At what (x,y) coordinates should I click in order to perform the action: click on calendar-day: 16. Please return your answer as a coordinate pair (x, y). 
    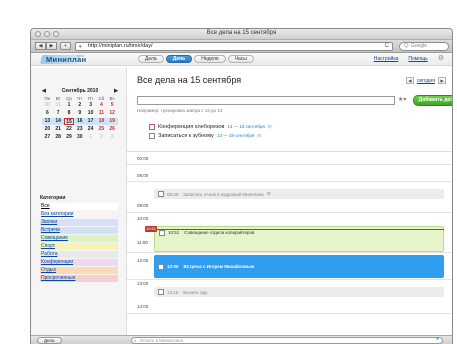
    Looking at the image, I should click on (80, 121).